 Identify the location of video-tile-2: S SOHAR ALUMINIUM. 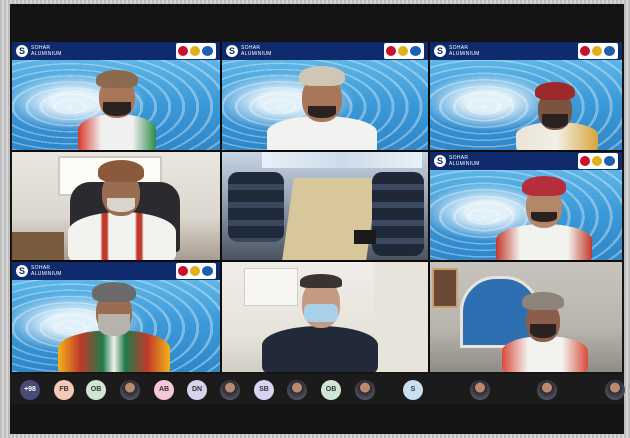
(325, 96).